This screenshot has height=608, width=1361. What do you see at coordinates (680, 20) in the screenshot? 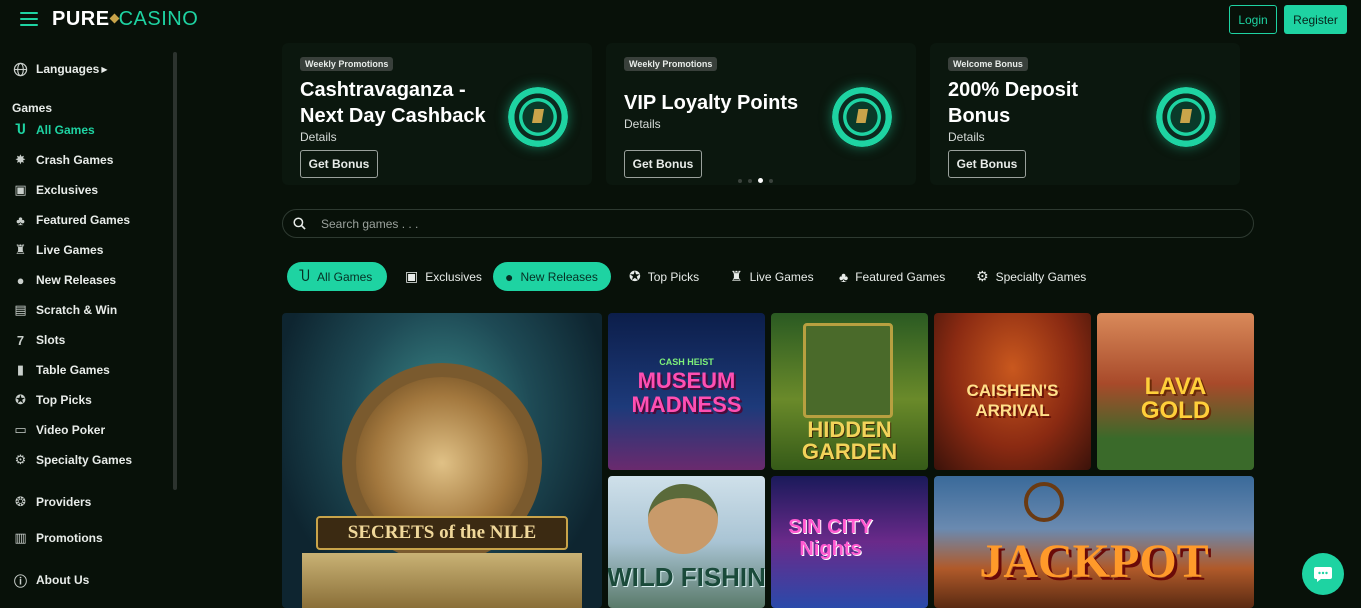
I see `top-bar: PURE CASINO Login Register` at bounding box center [680, 20].